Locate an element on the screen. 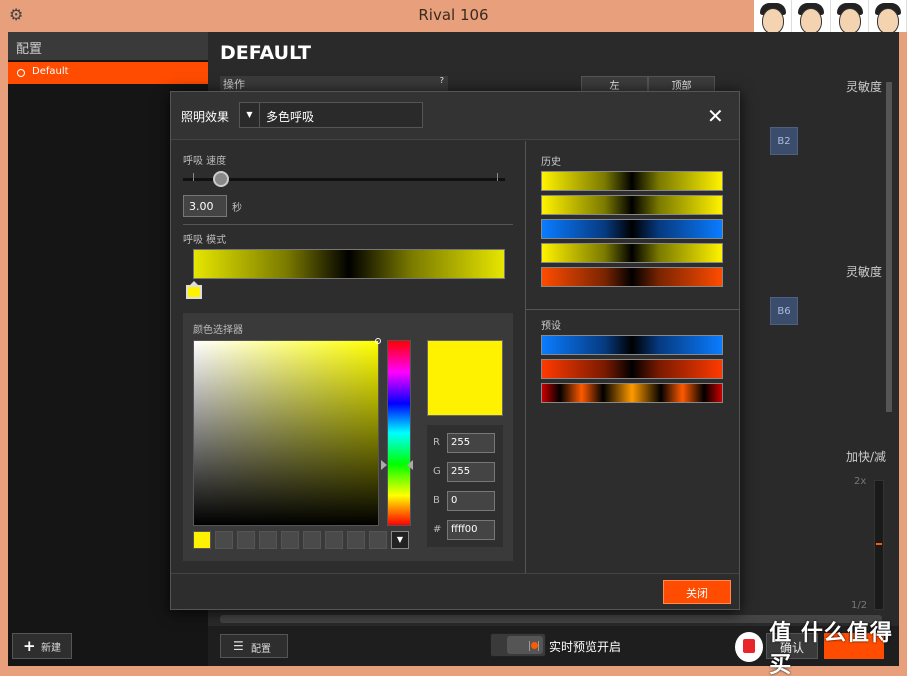 This screenshot has height=676, width=907. current-color-swatch is located at coordinates (465, 378).